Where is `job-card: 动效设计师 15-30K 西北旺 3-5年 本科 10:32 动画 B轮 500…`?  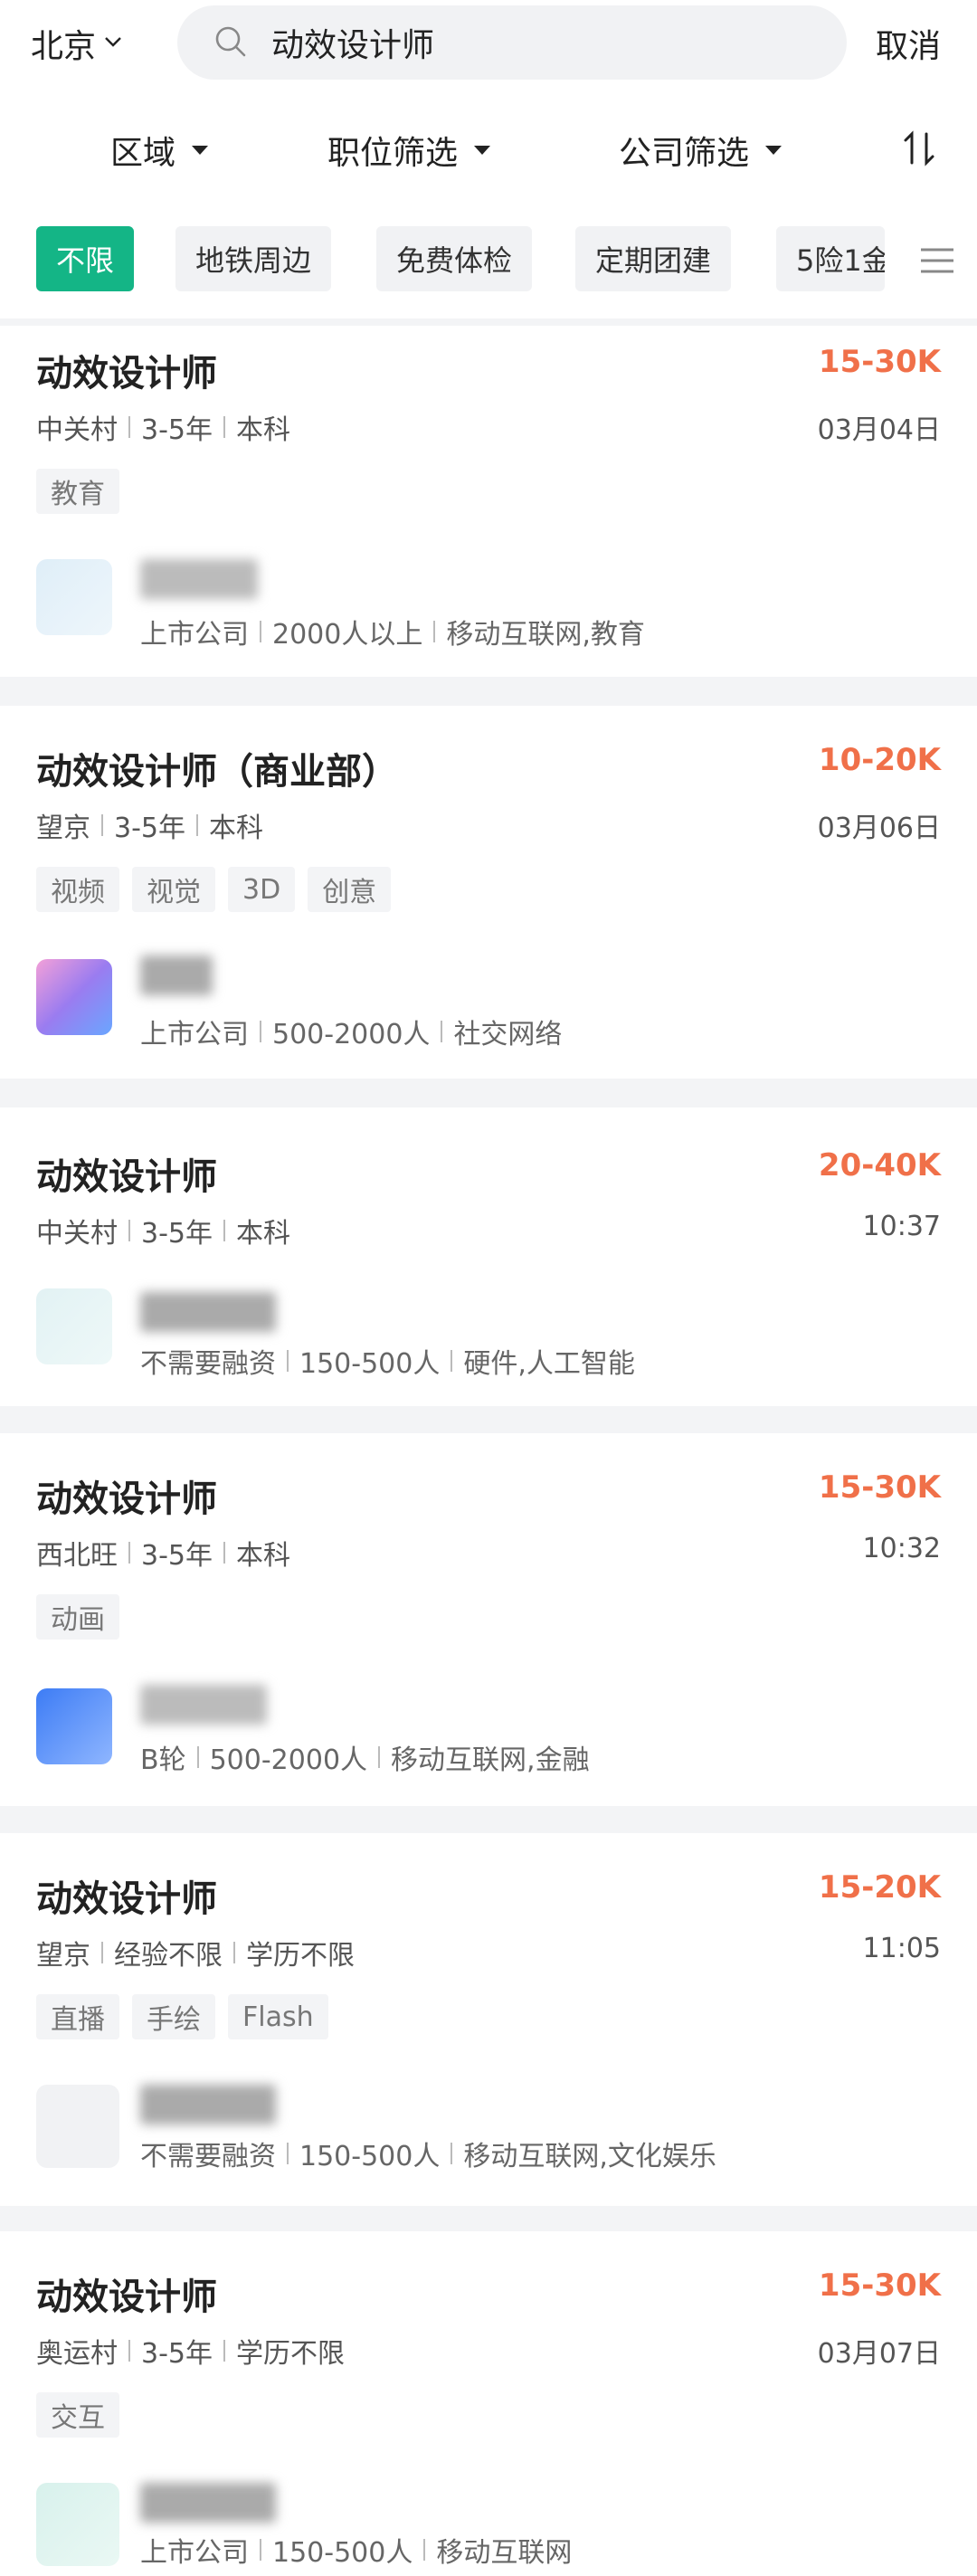 job-card: 动效设计师 15-30K 西北旺 3-5年 本科 10:32 动画 B轮 500… is located at coordinates (488, 1620).